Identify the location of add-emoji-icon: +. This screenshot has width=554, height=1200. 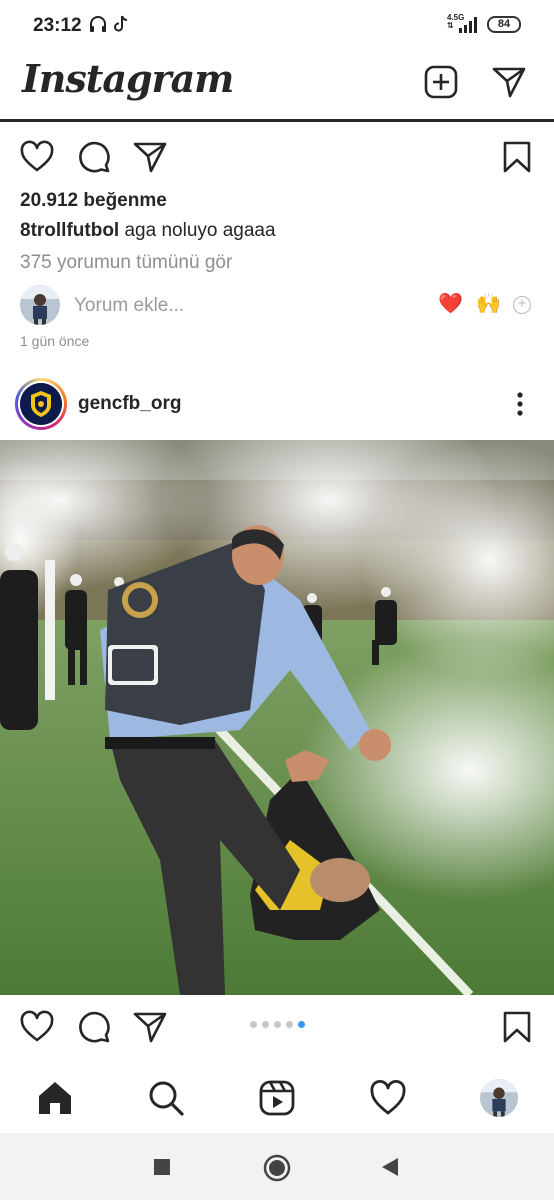
(522, 305).